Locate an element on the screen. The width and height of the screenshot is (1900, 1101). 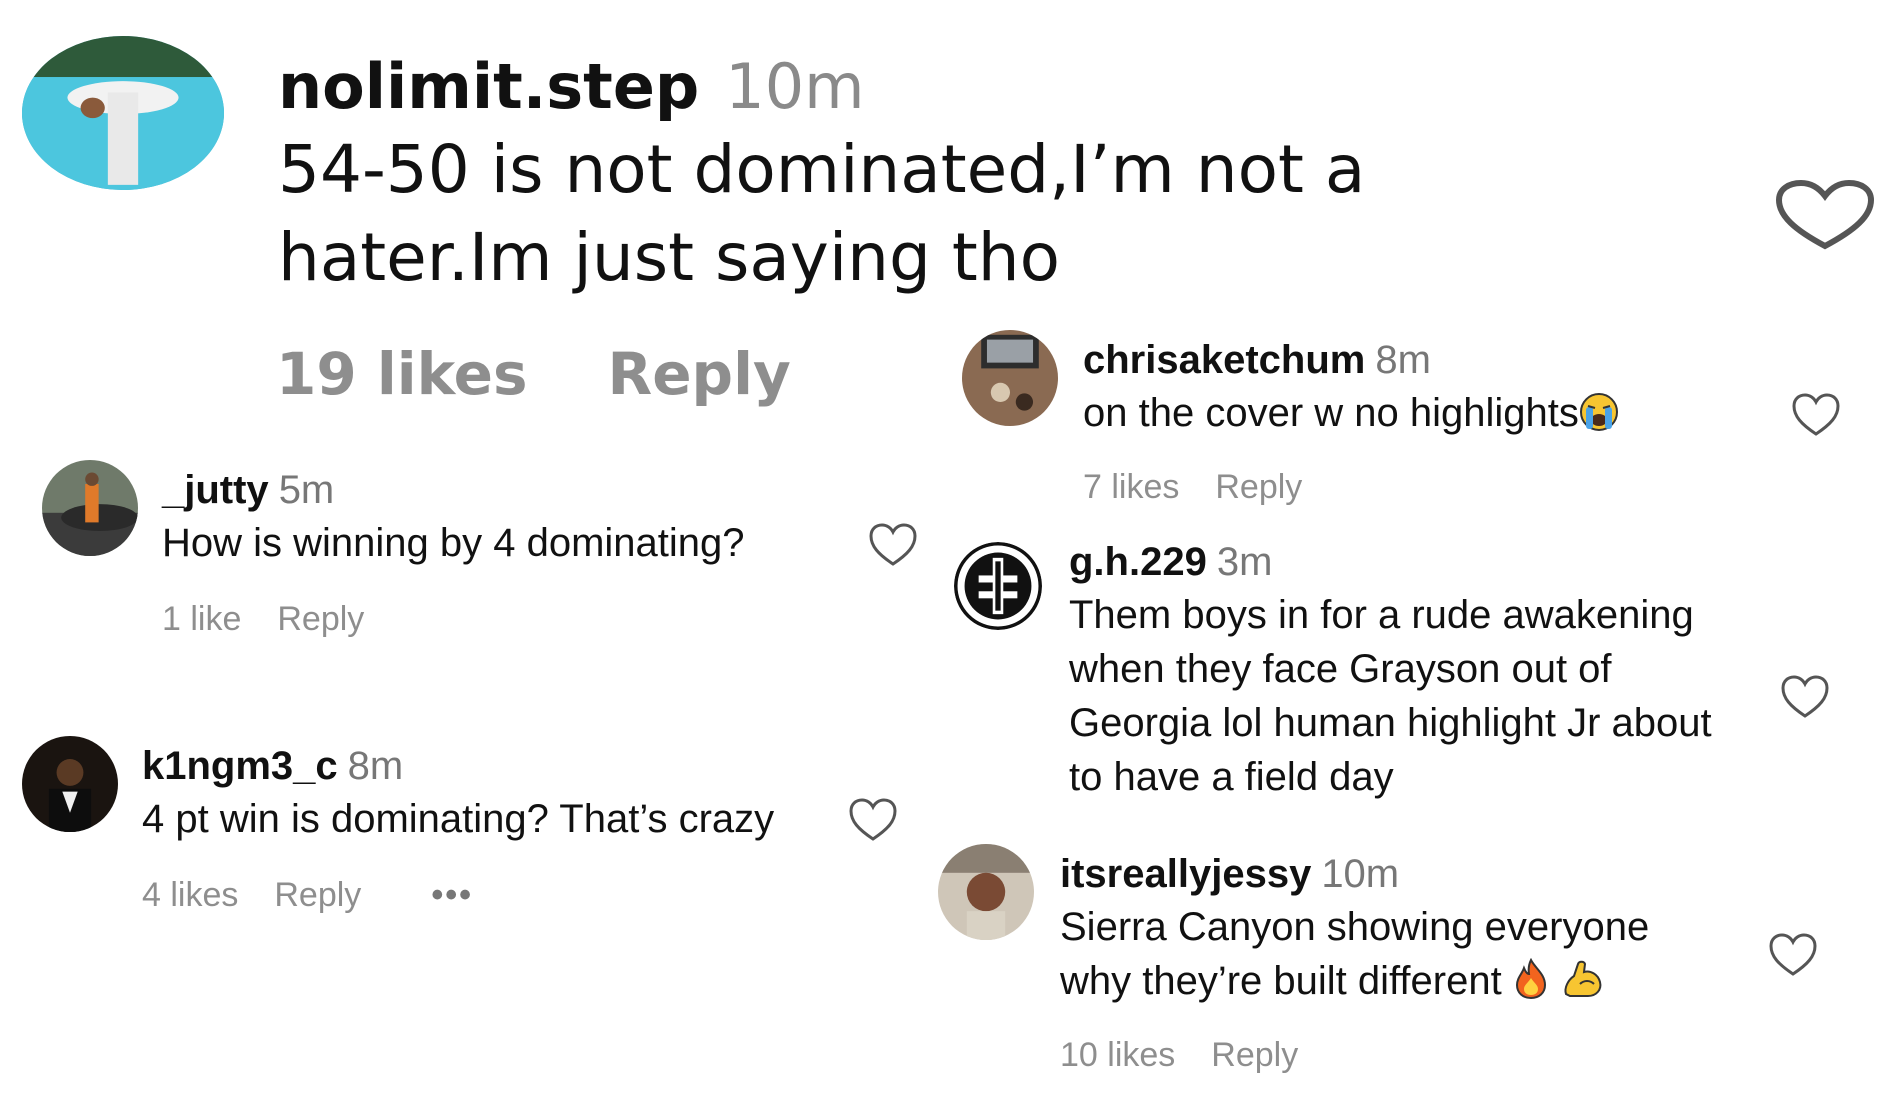
comment-line: 54-50 is not dominated,I’m not a is located at coordinates (822, 169).